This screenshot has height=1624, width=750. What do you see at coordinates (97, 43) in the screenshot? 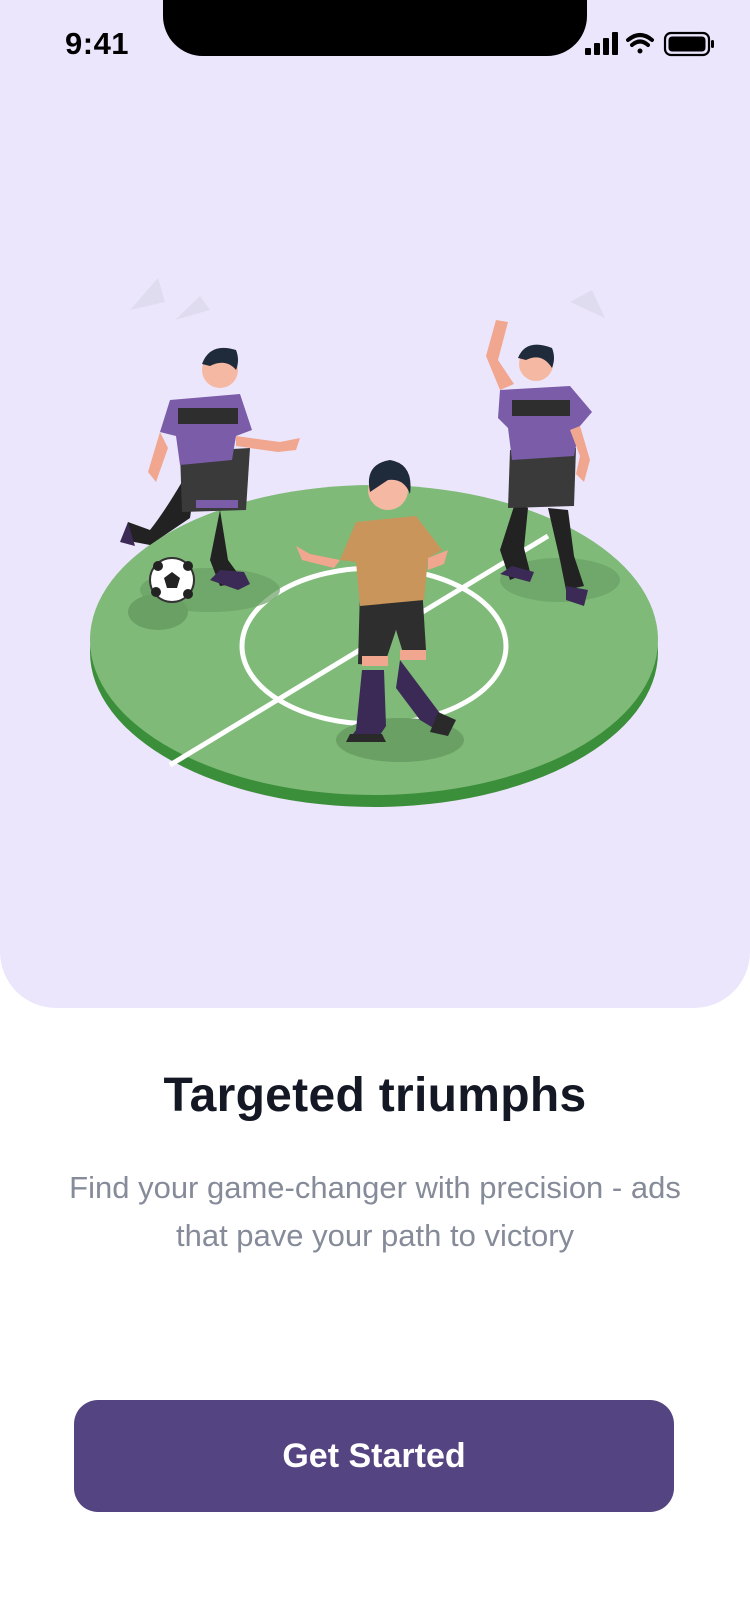
I see `status-time: 9:41` at bounding box center [97, 43].